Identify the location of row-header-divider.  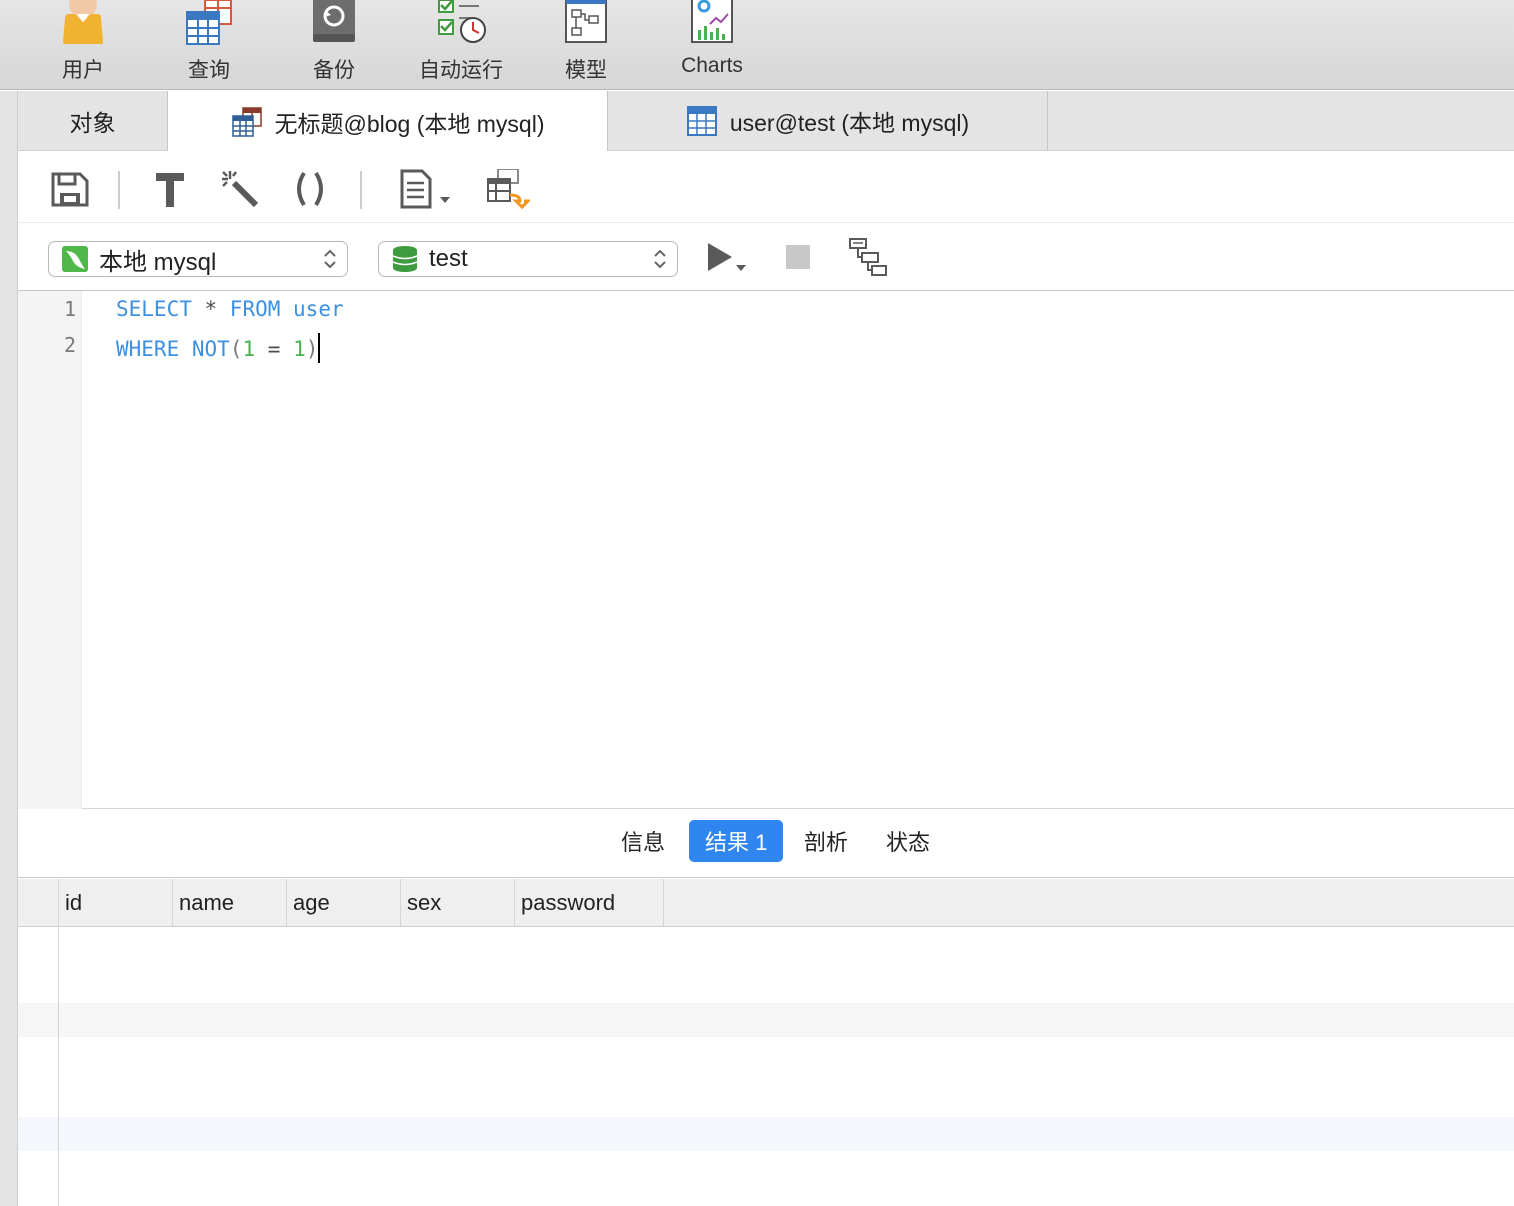
(58, 1066).